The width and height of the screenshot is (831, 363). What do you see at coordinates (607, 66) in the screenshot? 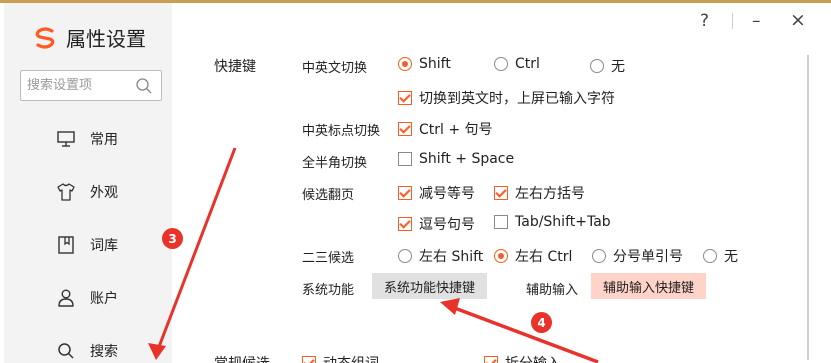
I see `cn-en-none-radio: 无` at bounding box center [607, 66].